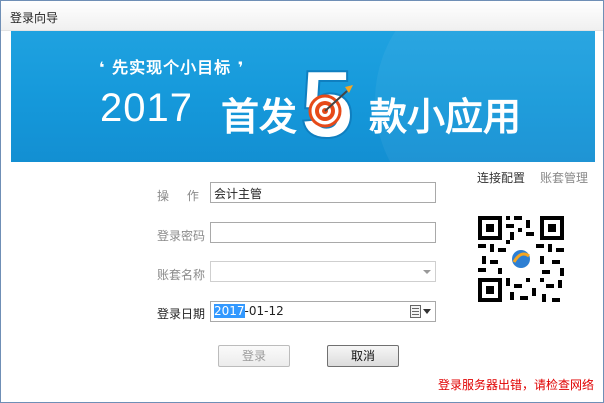 The width and height of the screenshot is (604, 403). What do you see at coordinates (323, 311) in the screenshot?
I see `login-date-picker: 2017-01-12` at bounding box center [323, 311].